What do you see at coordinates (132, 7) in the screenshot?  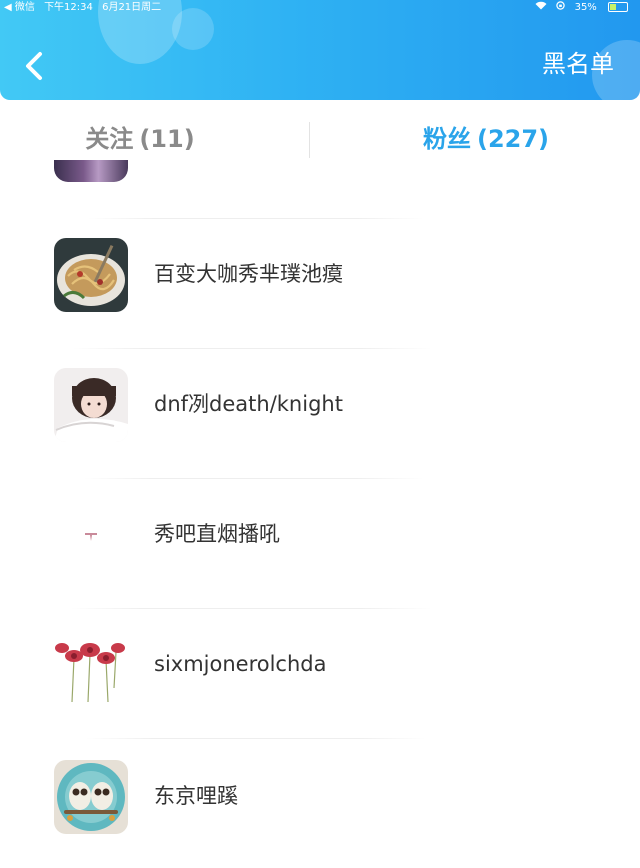 I see `status-date: 6月21日周二` at bounding box center [132, 7].